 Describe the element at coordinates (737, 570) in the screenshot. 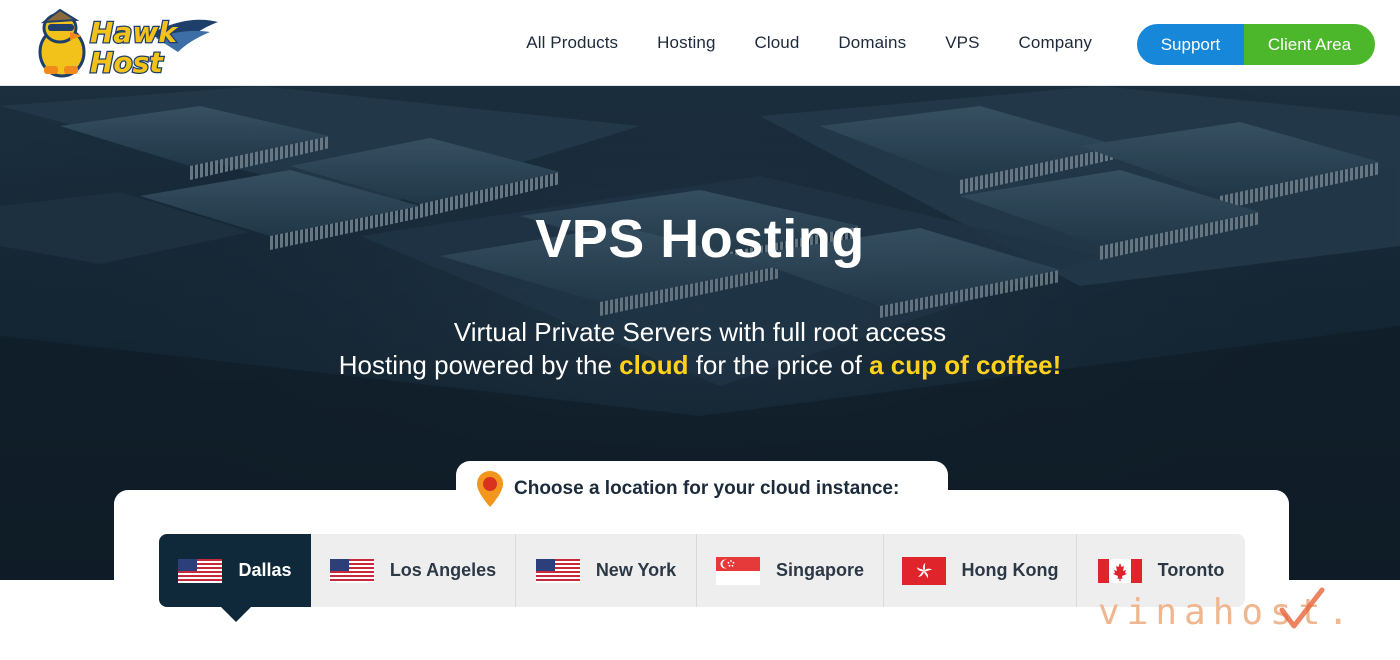

I see `singapore-flag-icon` at that location.